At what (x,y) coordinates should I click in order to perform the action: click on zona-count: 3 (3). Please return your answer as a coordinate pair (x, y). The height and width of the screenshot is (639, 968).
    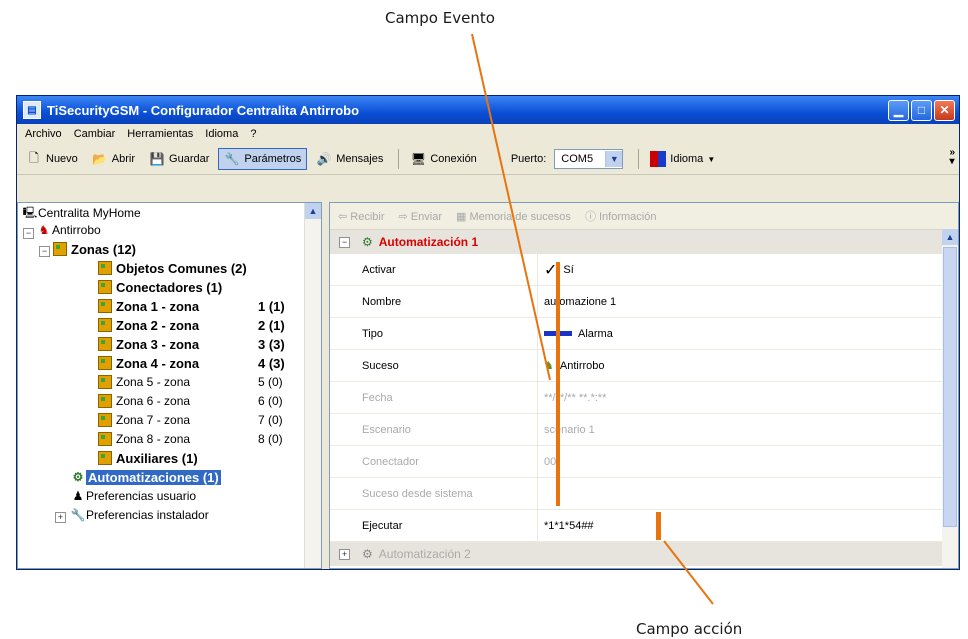
    Looking at the image, I should click on (271, 344).